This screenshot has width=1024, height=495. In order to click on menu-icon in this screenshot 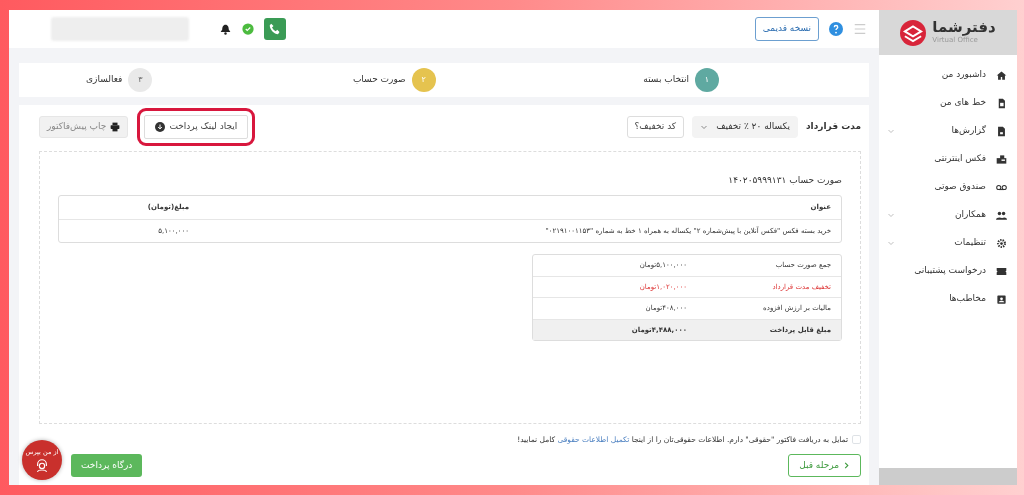, I will do `click(860, 29)`.